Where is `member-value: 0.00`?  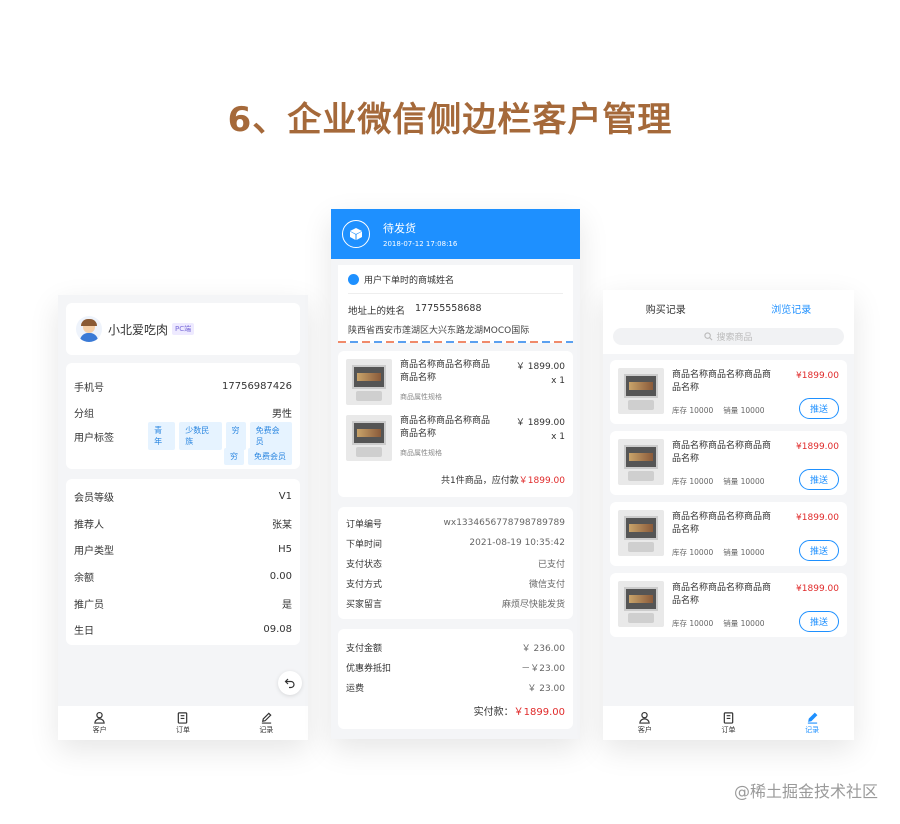 member-value: 0.00 is located at coordinates (280, 576).